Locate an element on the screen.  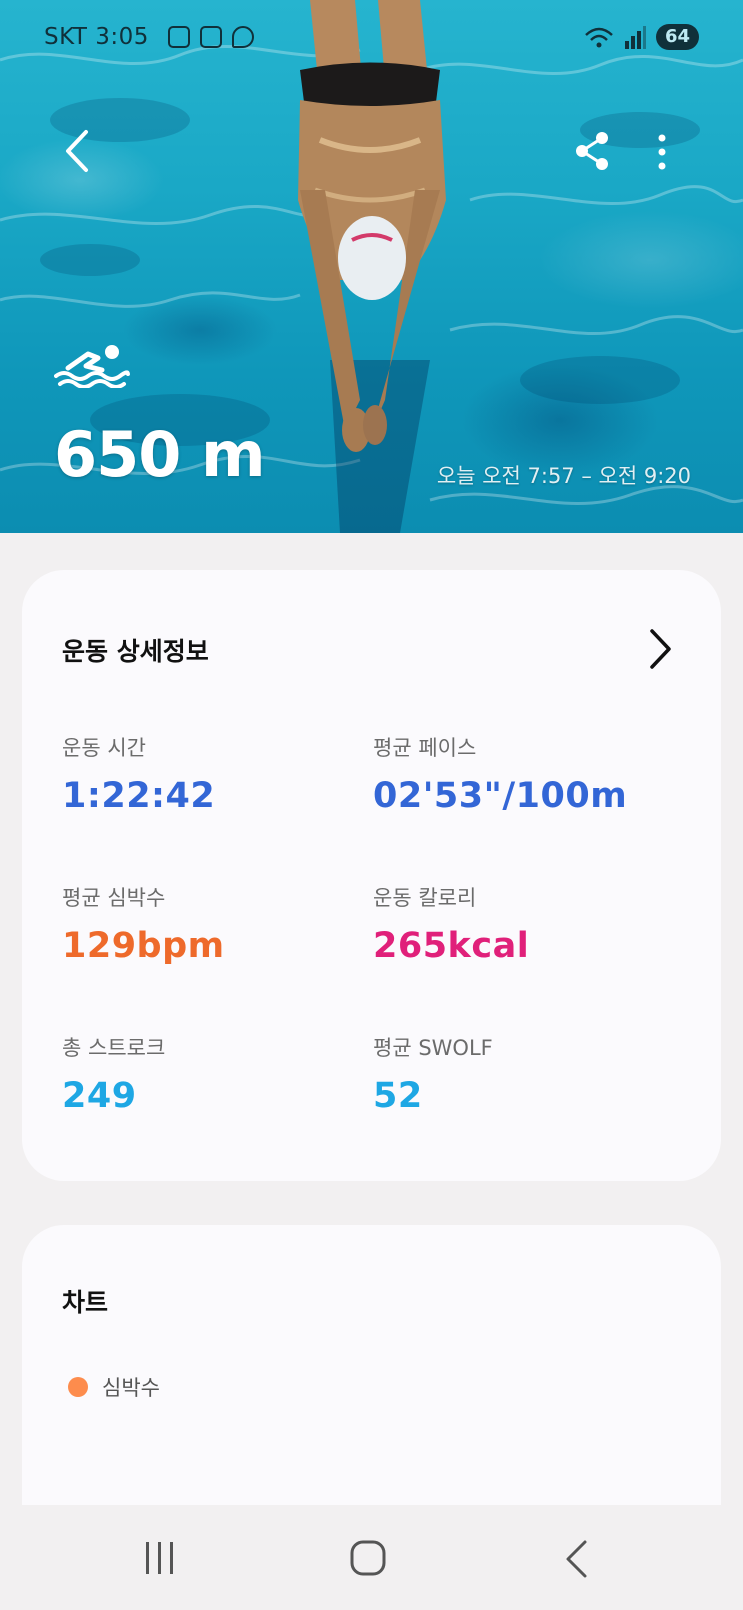
carrier-time: SKT 3:05 is located at coordinates (96, 37).